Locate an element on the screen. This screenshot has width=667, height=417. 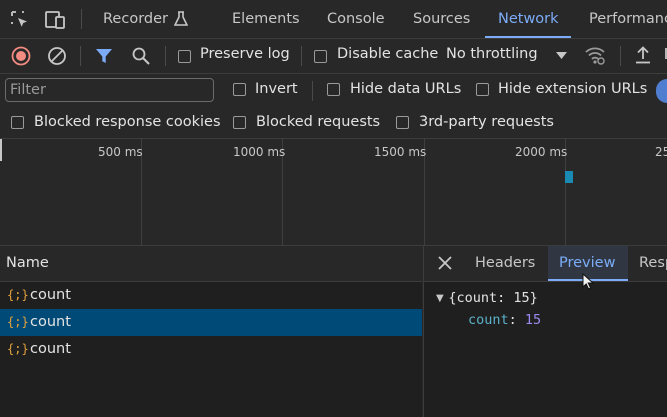
tab-performance: Performanc is located at coordinates (628, 19).